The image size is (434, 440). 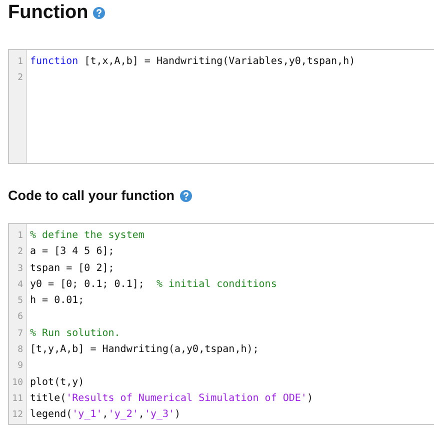 I want to click on code-line: [t,y,A,b] = Handwriting(a,y0,tspan,h);, so click(x=144, y=350).